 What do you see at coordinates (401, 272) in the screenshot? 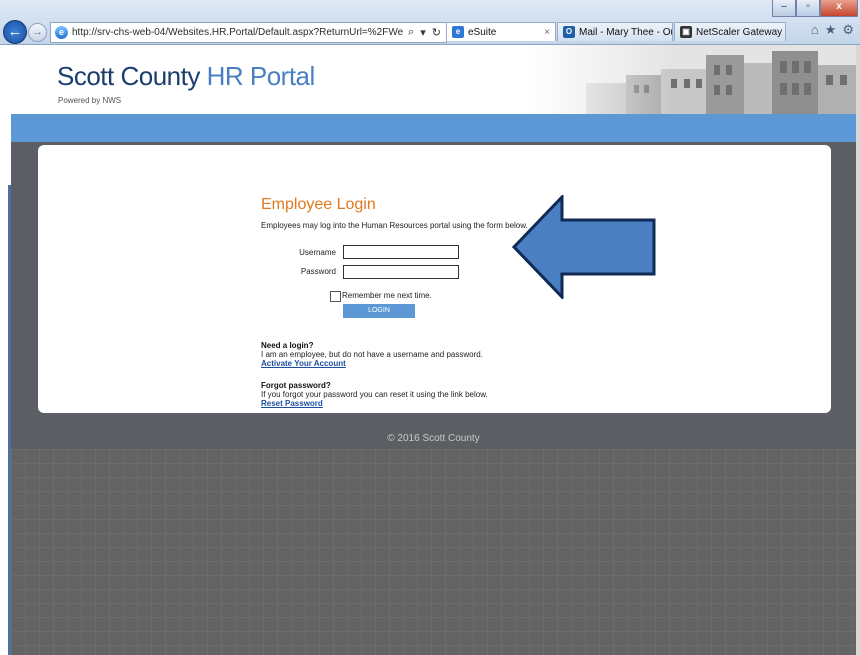
I see `password-input` at bounding box center [401, 272].